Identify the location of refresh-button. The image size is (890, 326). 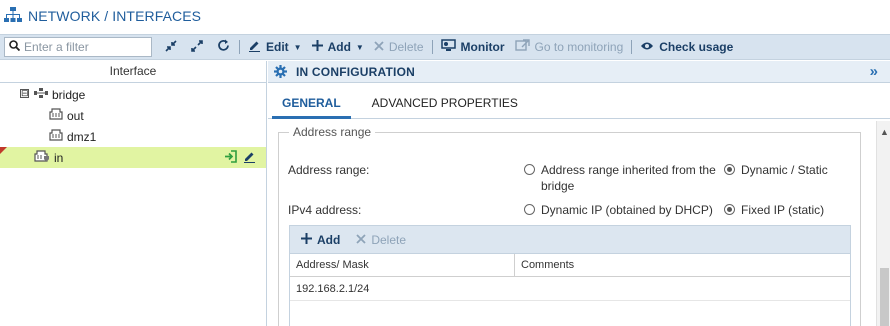
(223, 47).